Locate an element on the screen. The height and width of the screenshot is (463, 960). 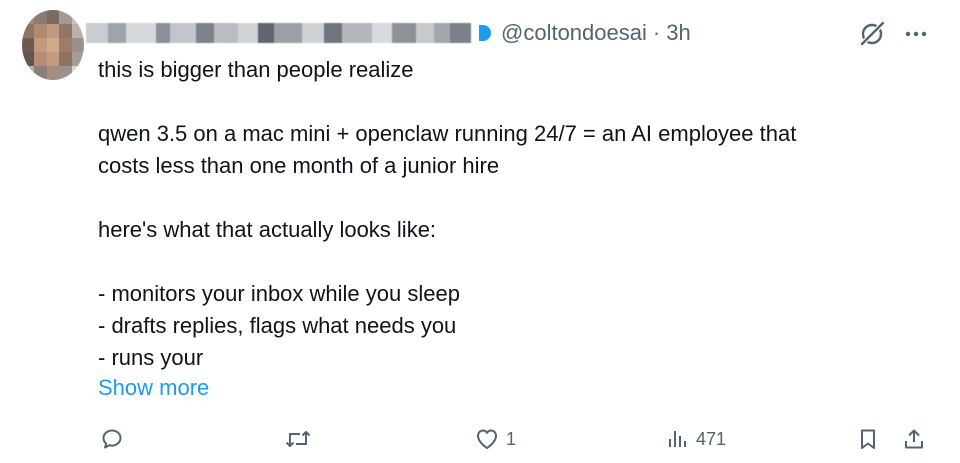
tweet-line: this is bigger than people realize is located at coordinates (256, 69).